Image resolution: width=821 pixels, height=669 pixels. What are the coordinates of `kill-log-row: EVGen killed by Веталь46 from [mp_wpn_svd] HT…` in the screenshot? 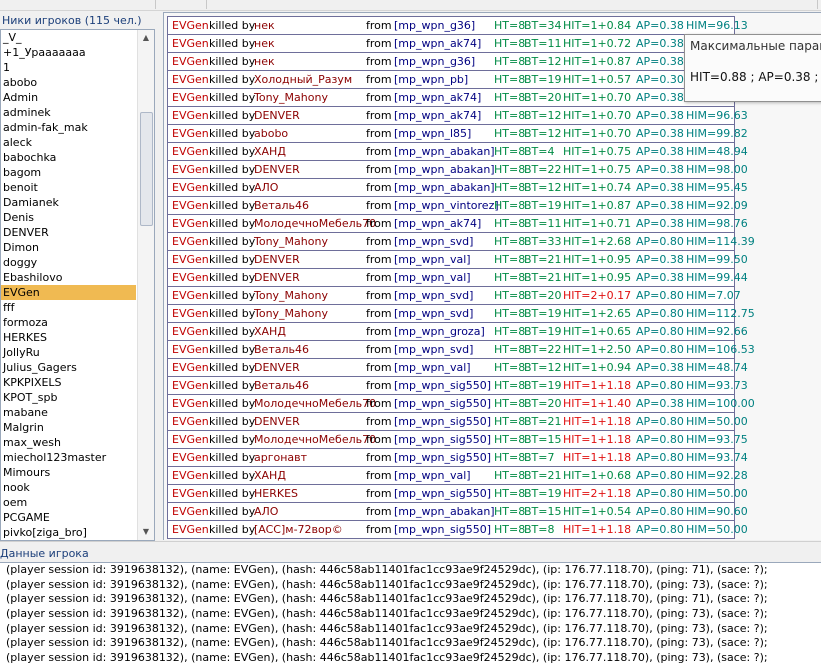 It's located at (494, 349).